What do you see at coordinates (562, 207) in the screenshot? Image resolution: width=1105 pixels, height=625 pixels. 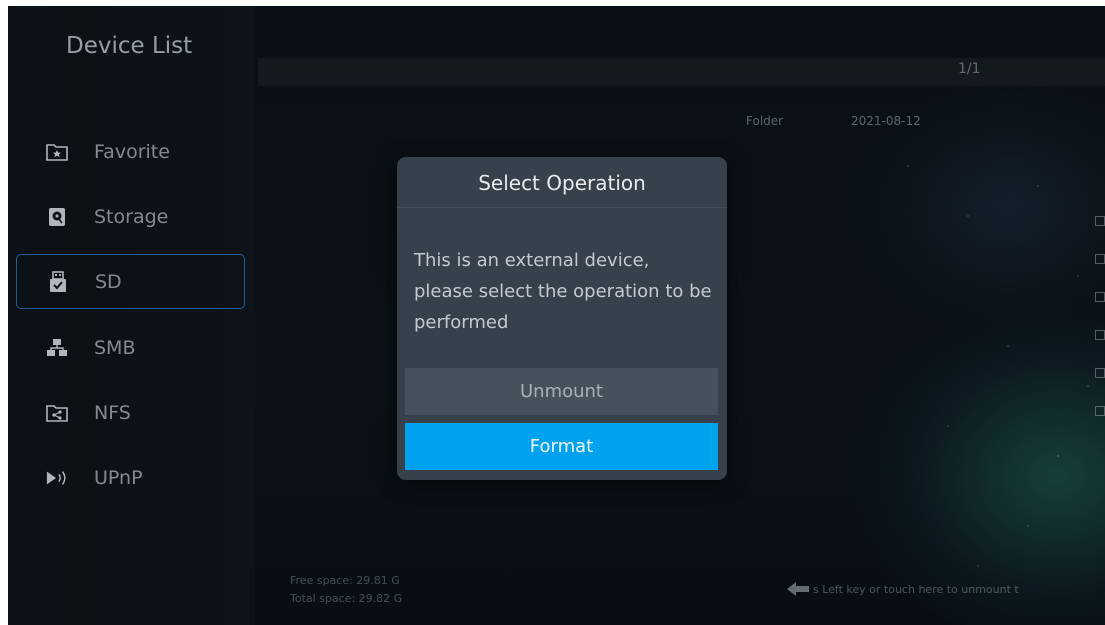 I see `dialog-divider` at bounding box center [562, 207].